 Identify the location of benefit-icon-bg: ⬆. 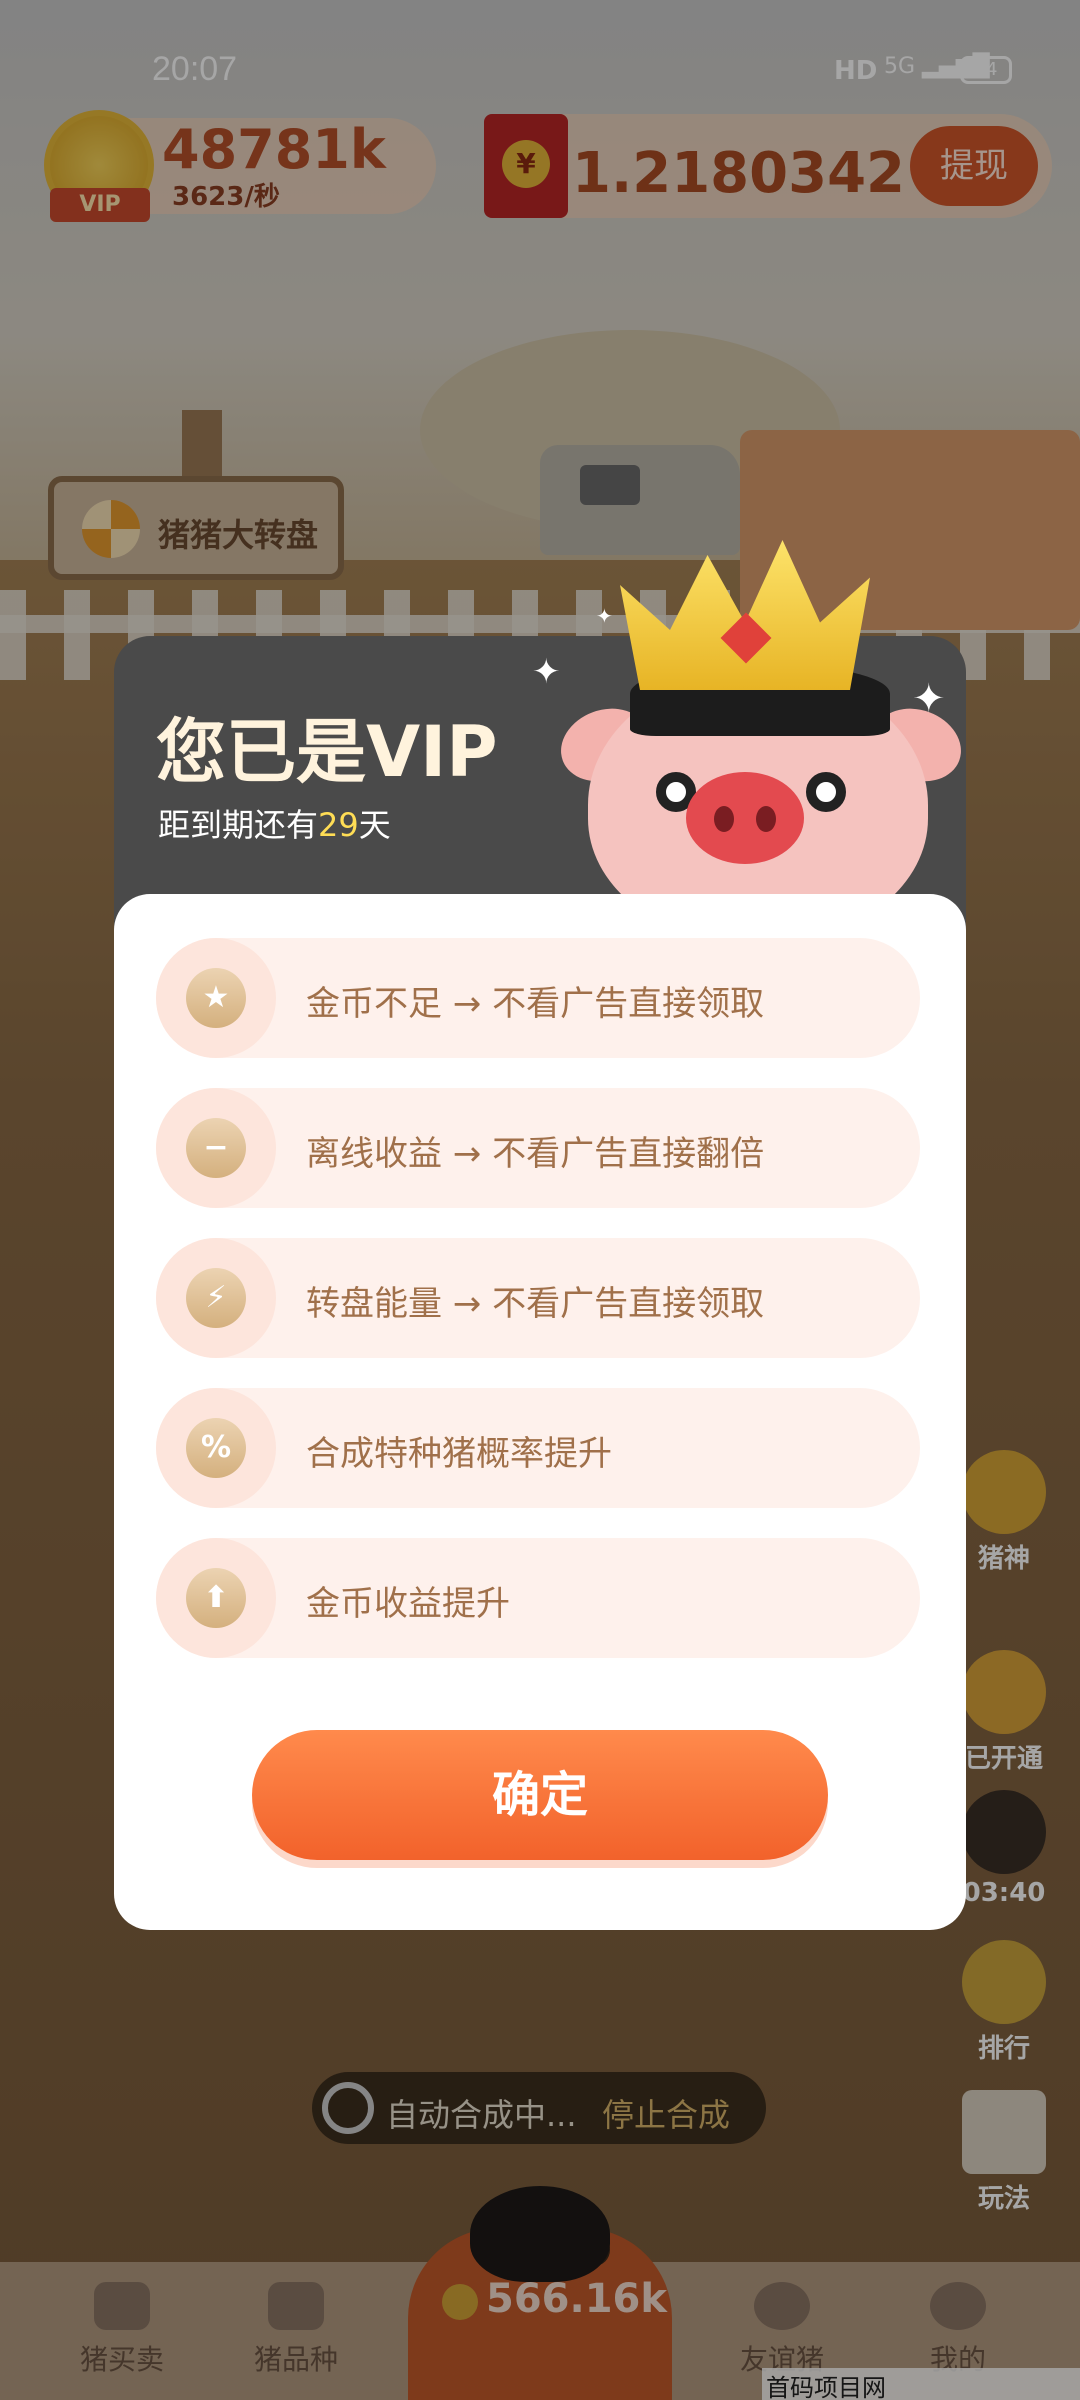
(216, 1598).